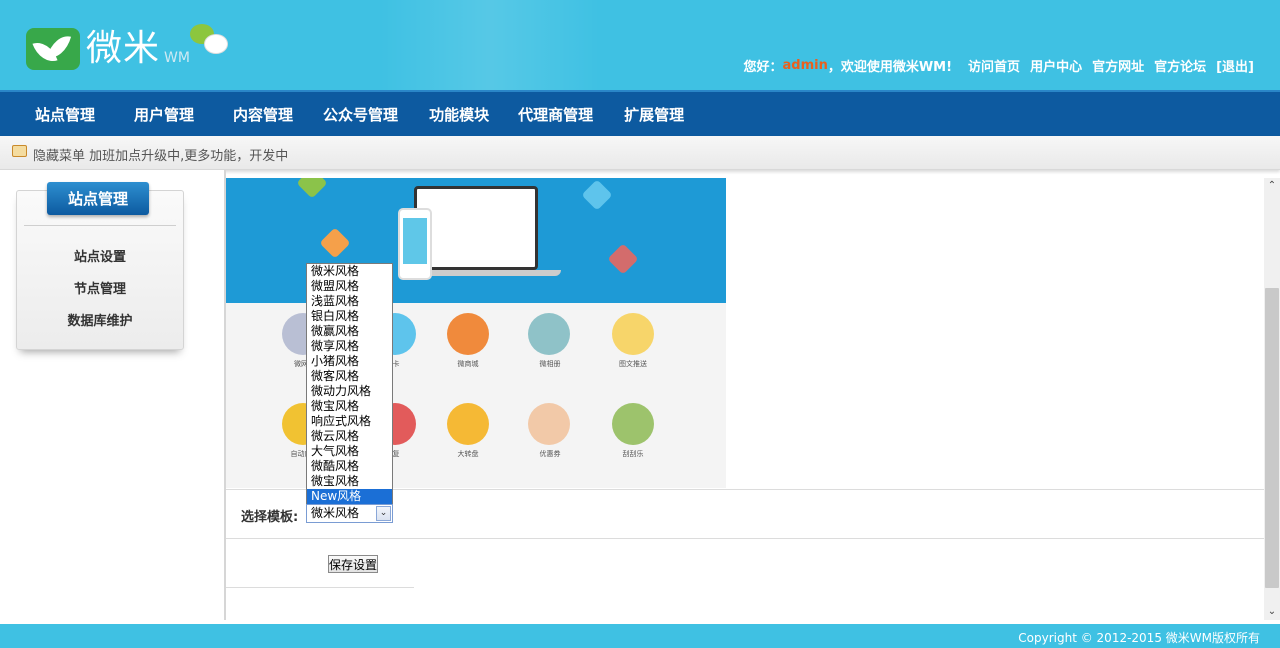 The width and height of the screenshot is (1280, 648). What do you see at coordinates (490, 45) in the screenshot?
I see `header-glow` at bounding box center [490, 45].